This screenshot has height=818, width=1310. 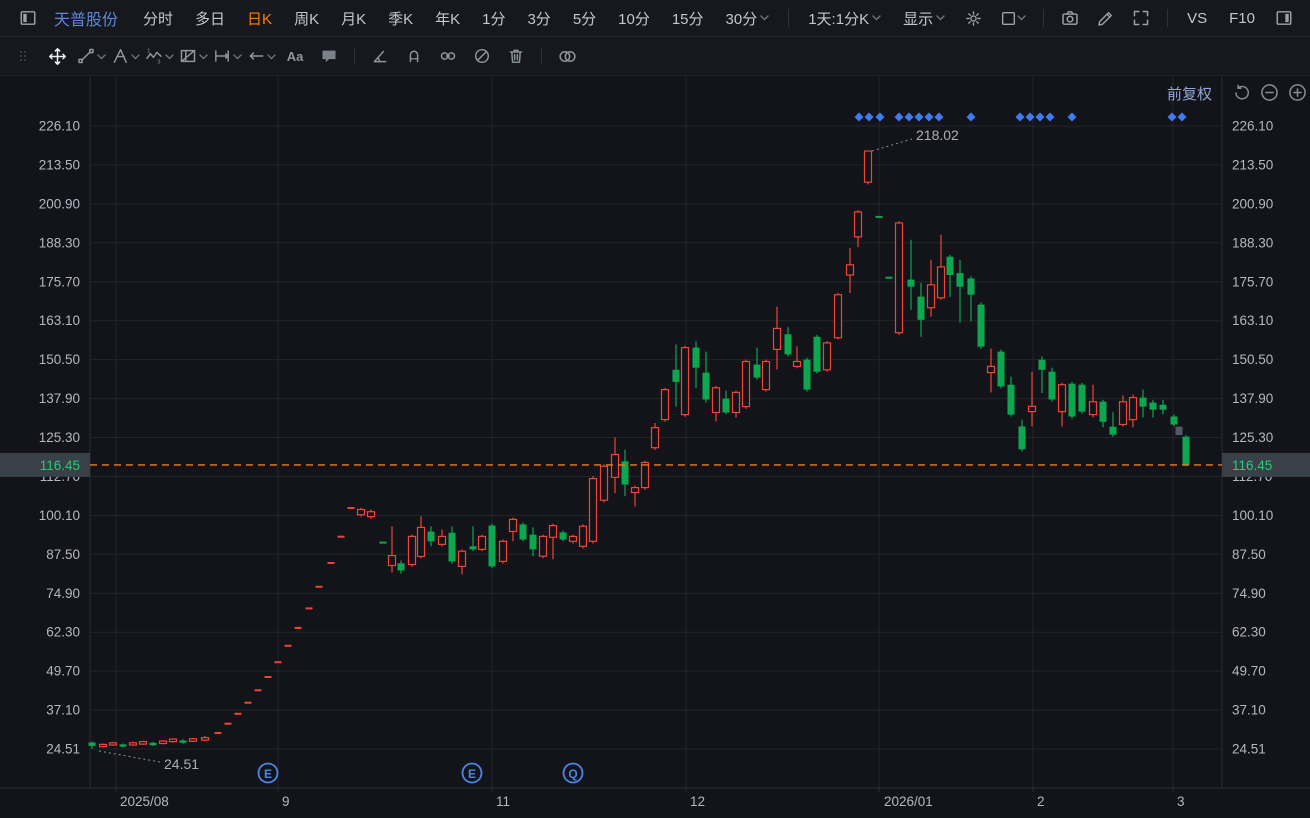 What do you see at coordinates (748, 18) in the screenshot?
I see `tab-30分: 30分` at bounding box center [748, 18].